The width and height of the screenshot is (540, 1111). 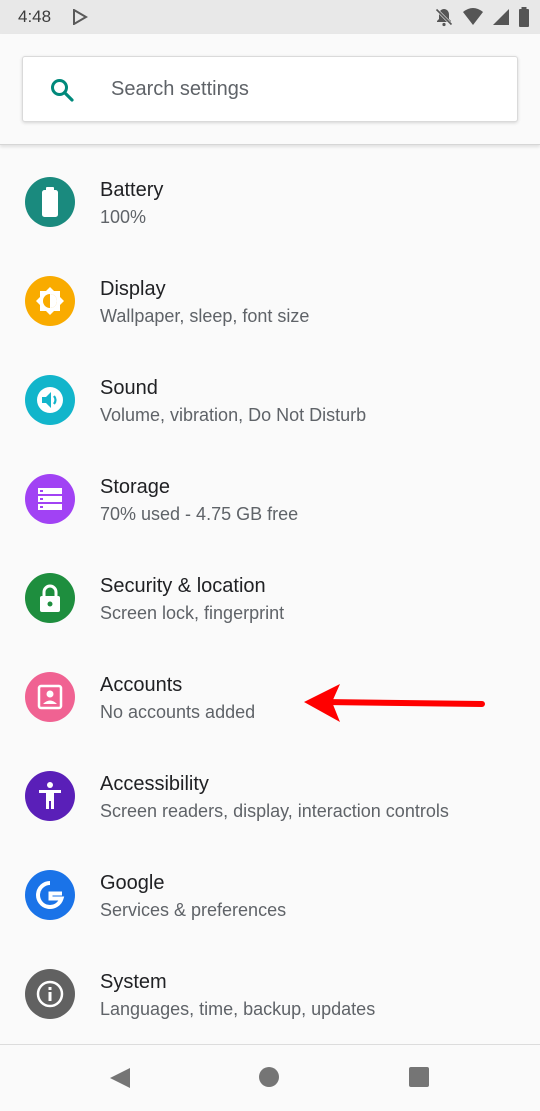 What do you see at coordinates (395, 706) in the screenshot?
I see `red-arrow-icon` at bounding box center [395, 706].